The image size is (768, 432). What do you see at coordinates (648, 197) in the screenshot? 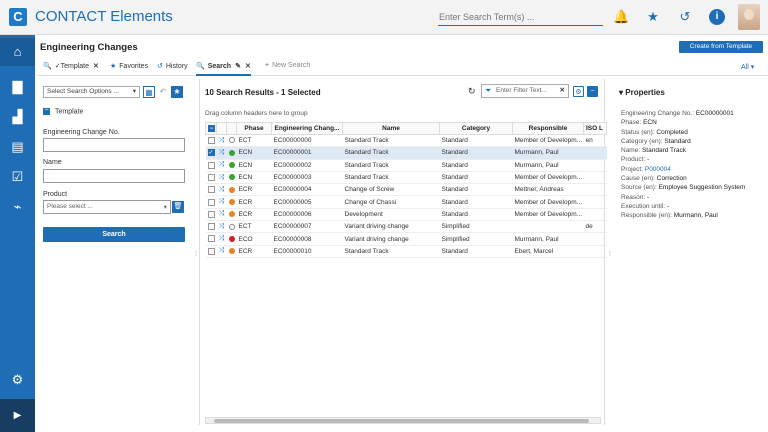
I see `property-value: -` at bounding box center [648, 197].